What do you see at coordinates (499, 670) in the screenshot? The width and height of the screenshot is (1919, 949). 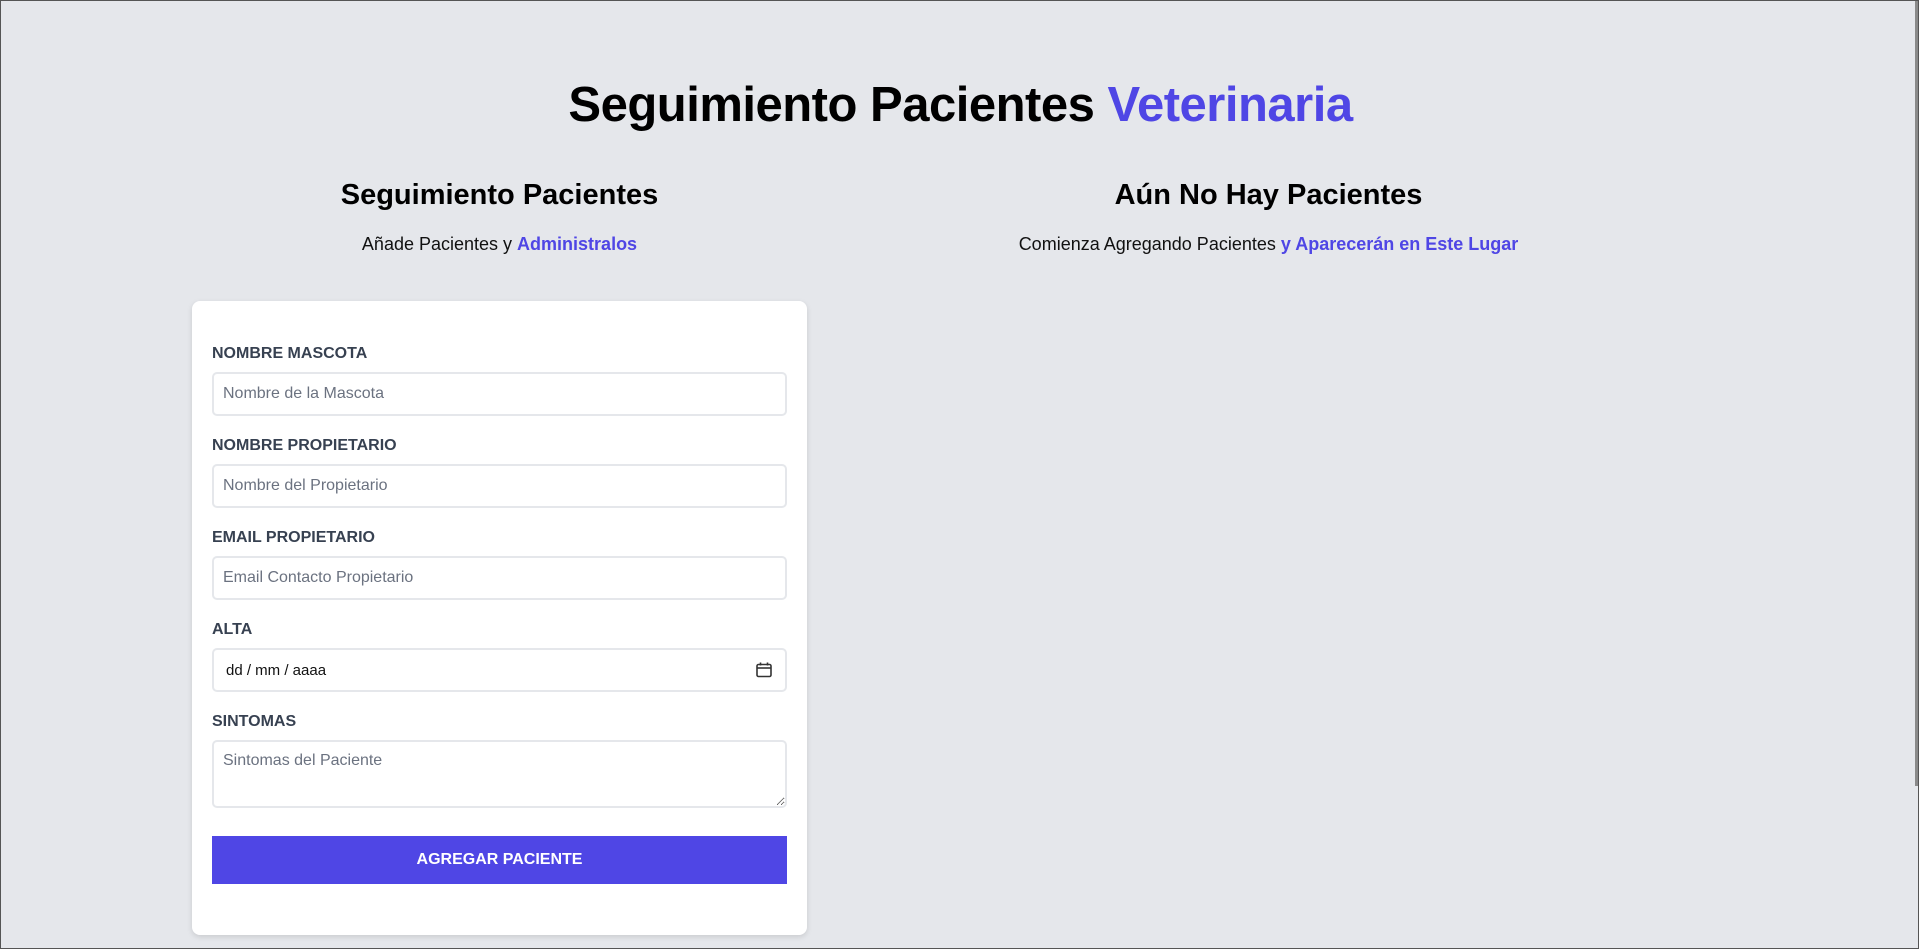 I see `discharge-date-input: dd / mm / aaaa` at bounding box center [499, 670].